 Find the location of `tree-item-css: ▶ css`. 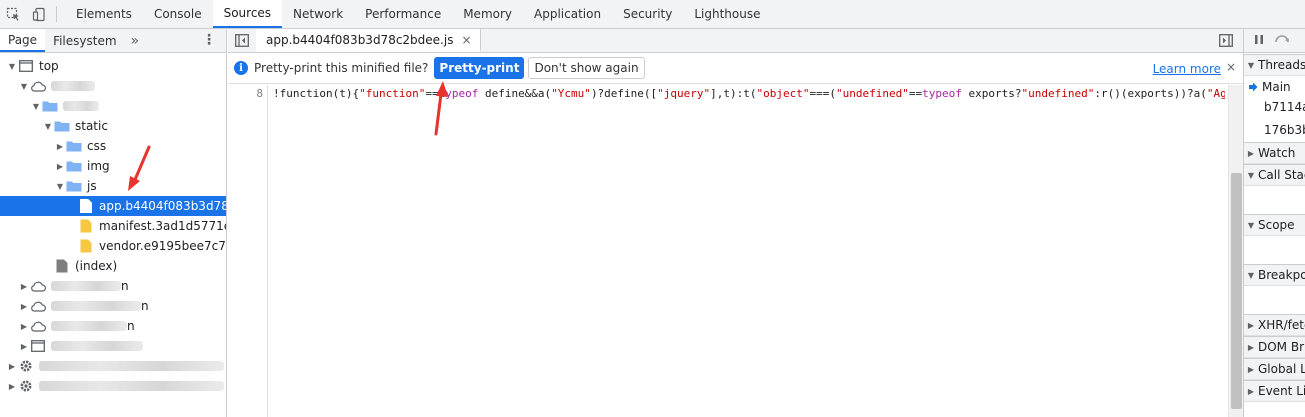

tree-item-css: ▶ css is located at coordinates (113, 146).